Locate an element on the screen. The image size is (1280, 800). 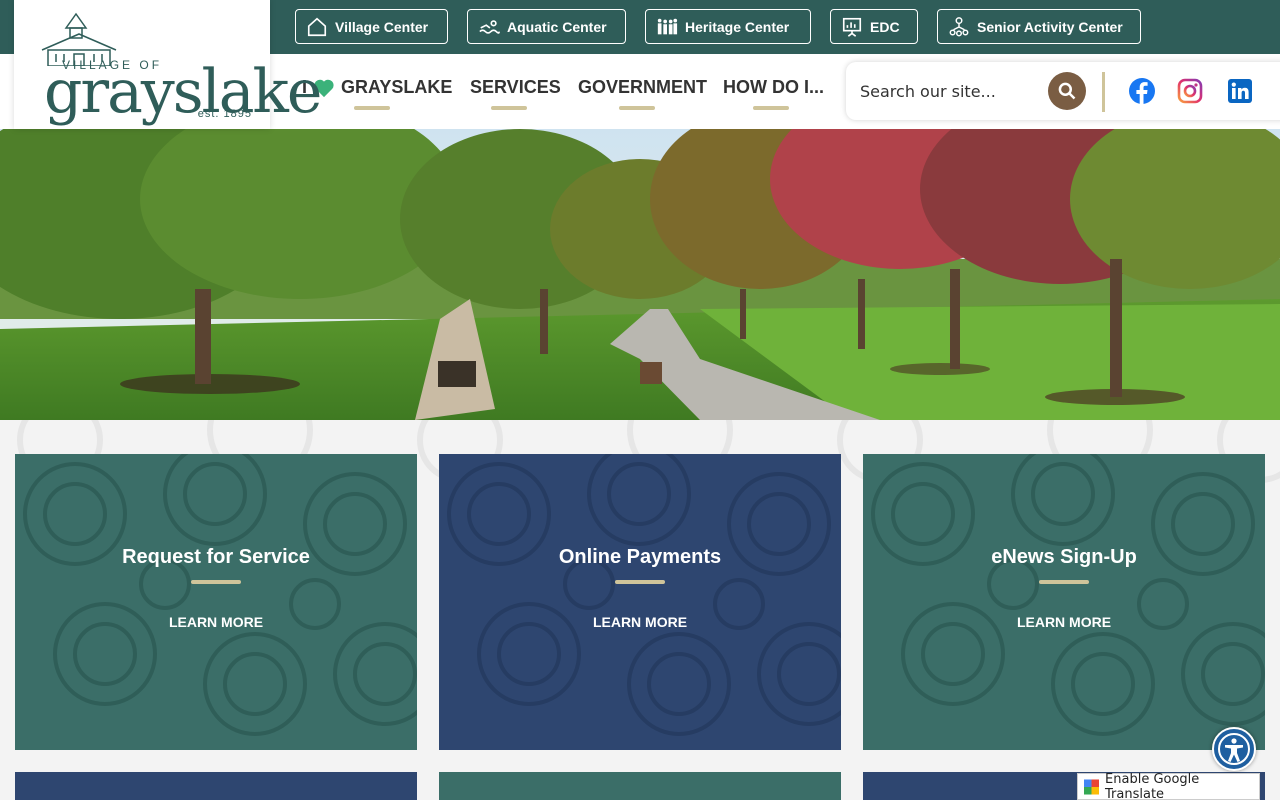
nav-government: GOVERNMENT is located at coordinates (642, 87).